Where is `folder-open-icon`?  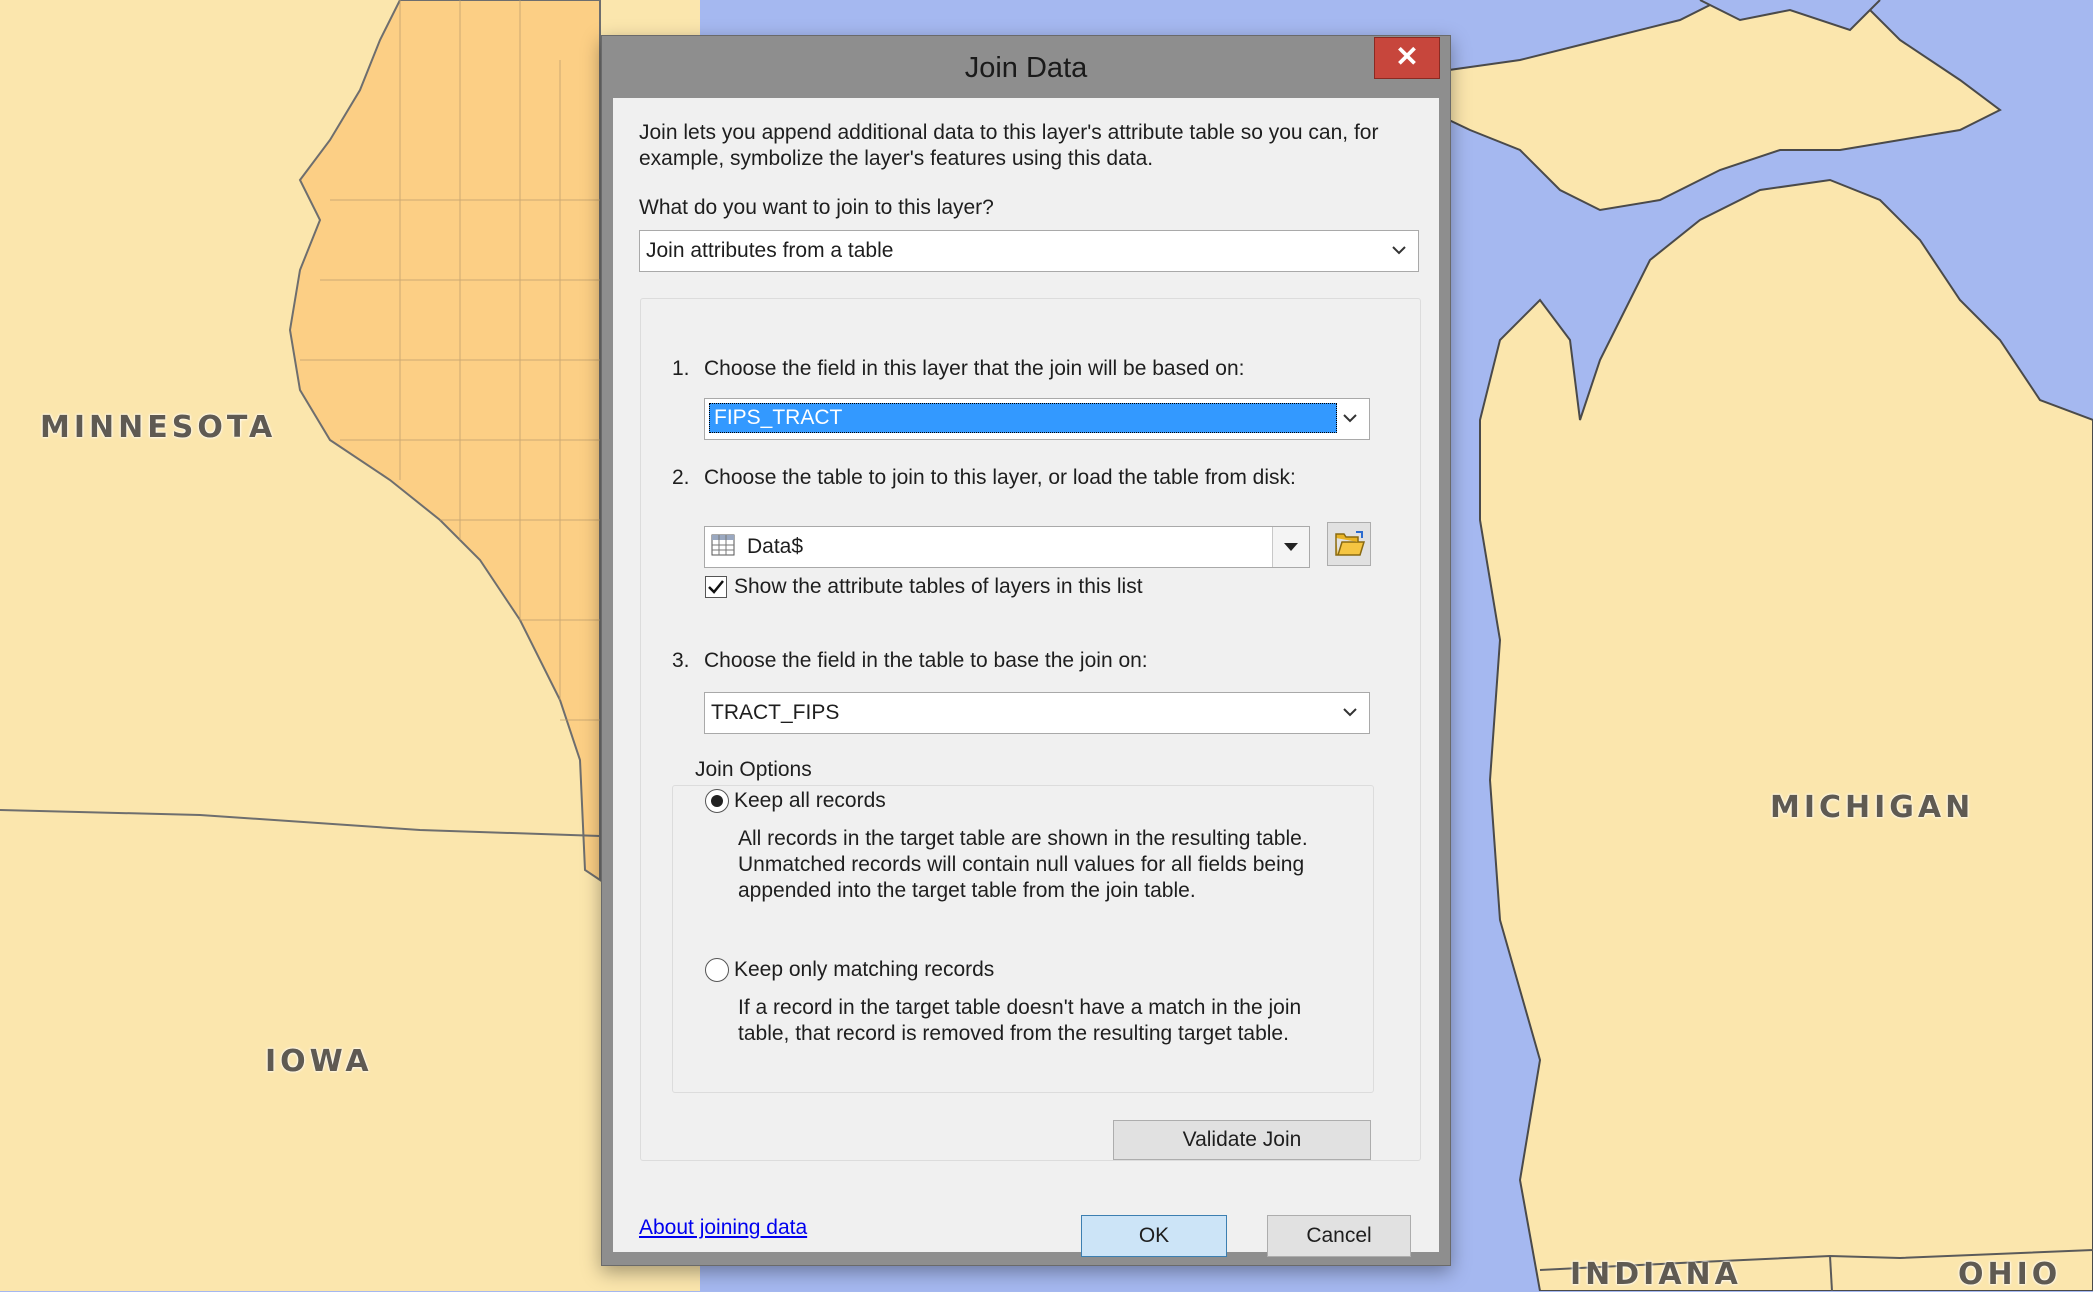 folder-open-icon is located at coordinates (1350, 543).